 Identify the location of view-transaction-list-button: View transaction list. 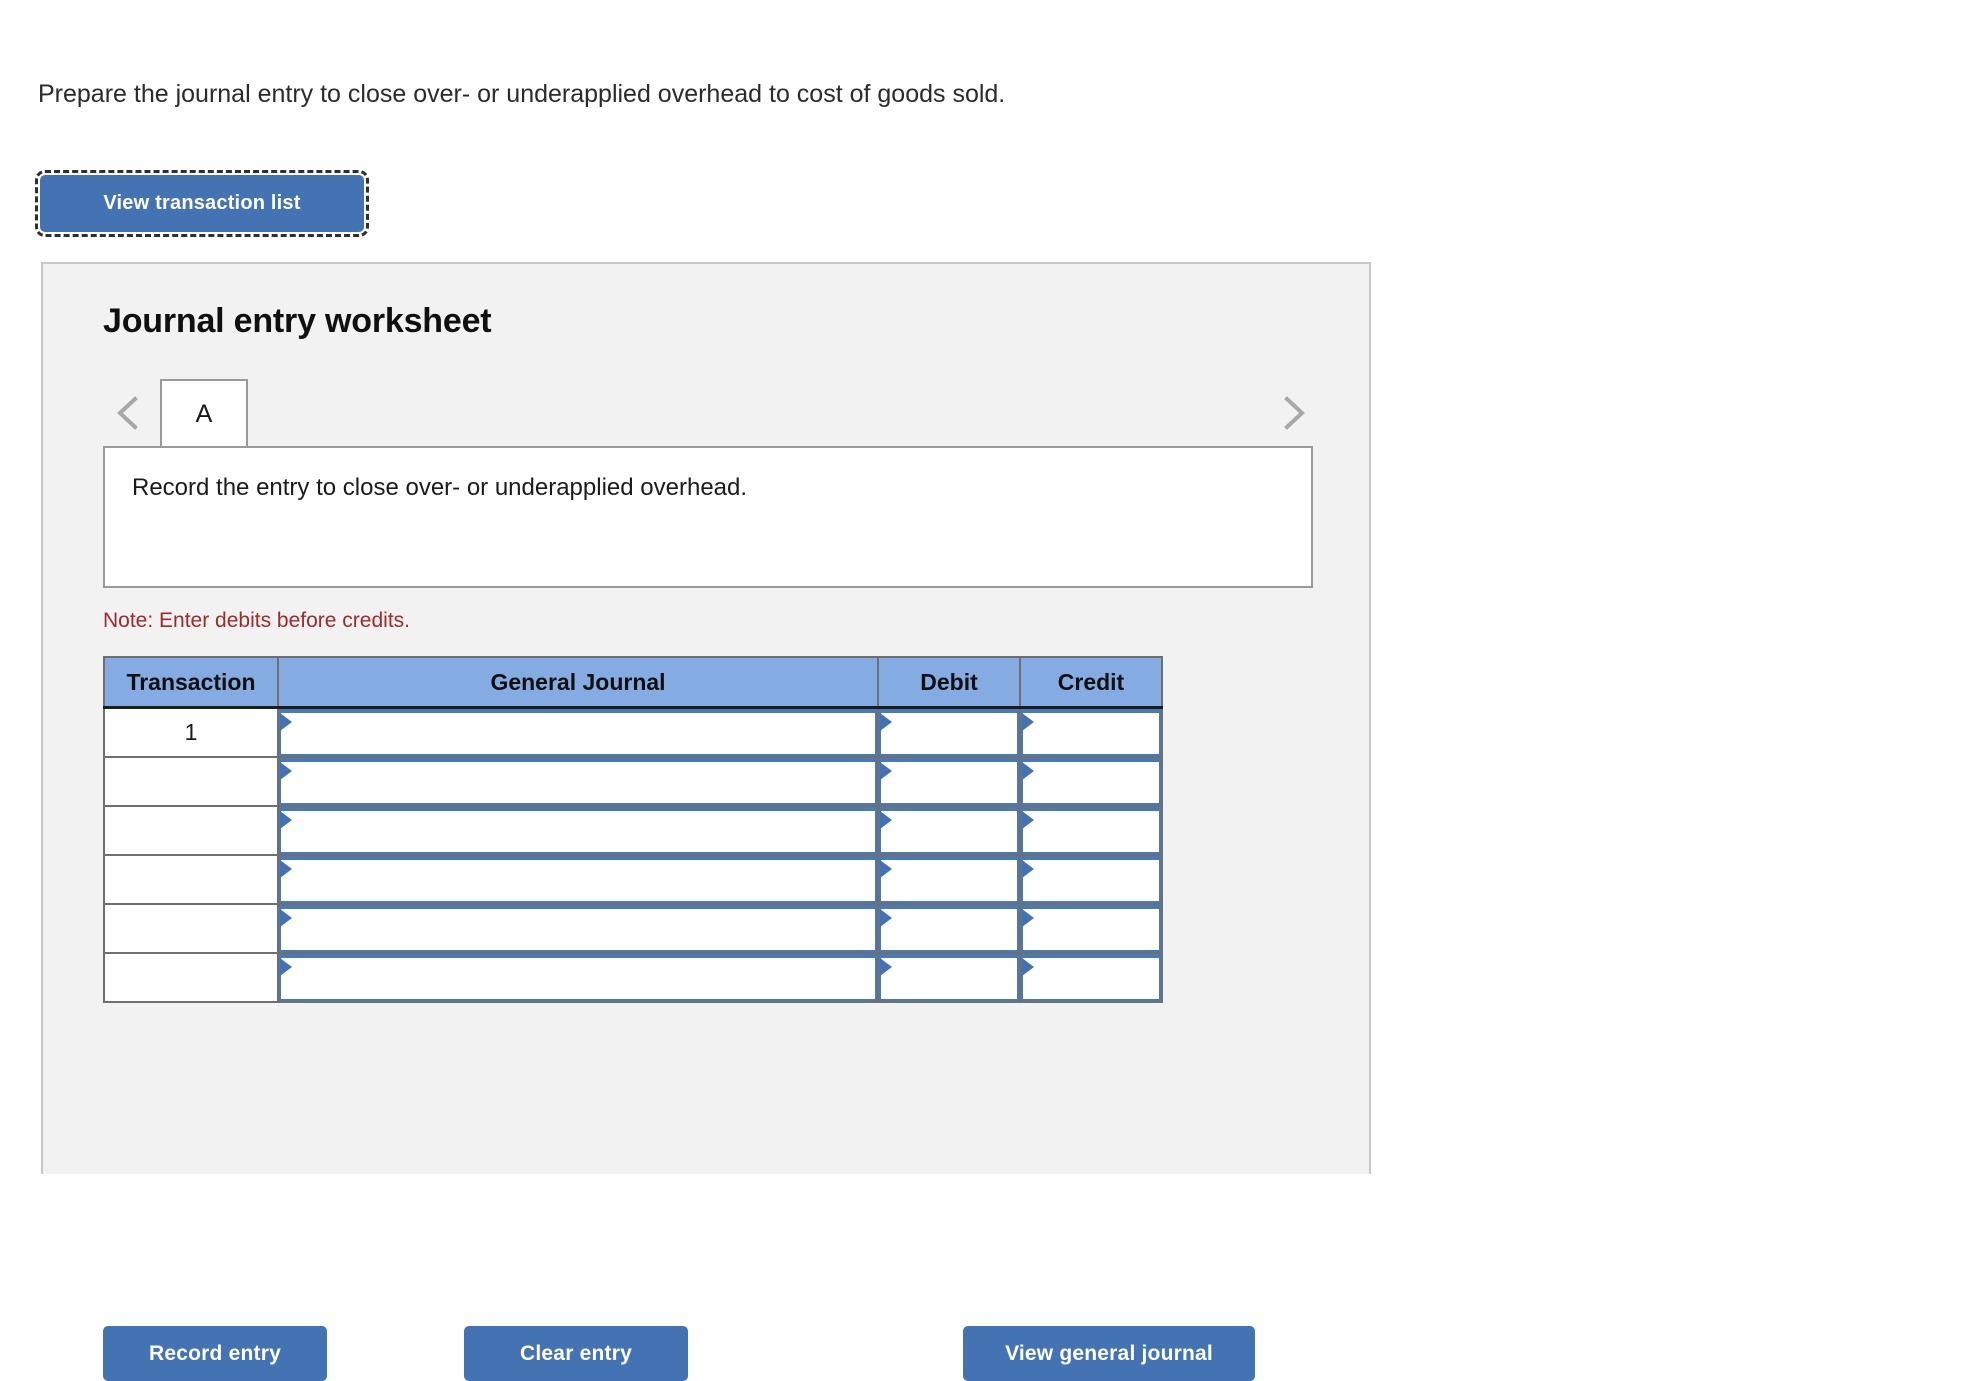
(202, 203).